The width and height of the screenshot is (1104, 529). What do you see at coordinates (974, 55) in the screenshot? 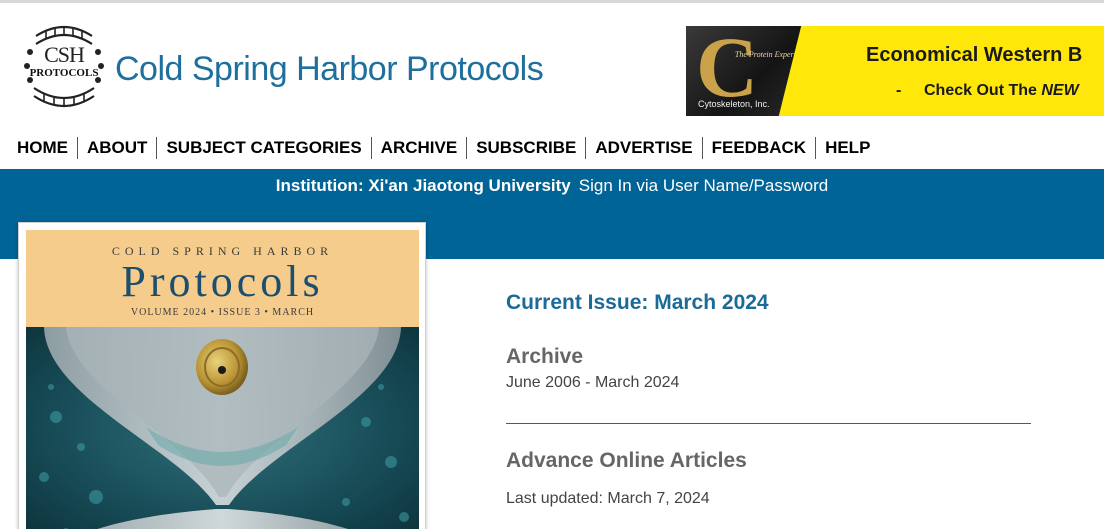
I see `ad-headline: Economical Western B` at bounding box center [974, 55].